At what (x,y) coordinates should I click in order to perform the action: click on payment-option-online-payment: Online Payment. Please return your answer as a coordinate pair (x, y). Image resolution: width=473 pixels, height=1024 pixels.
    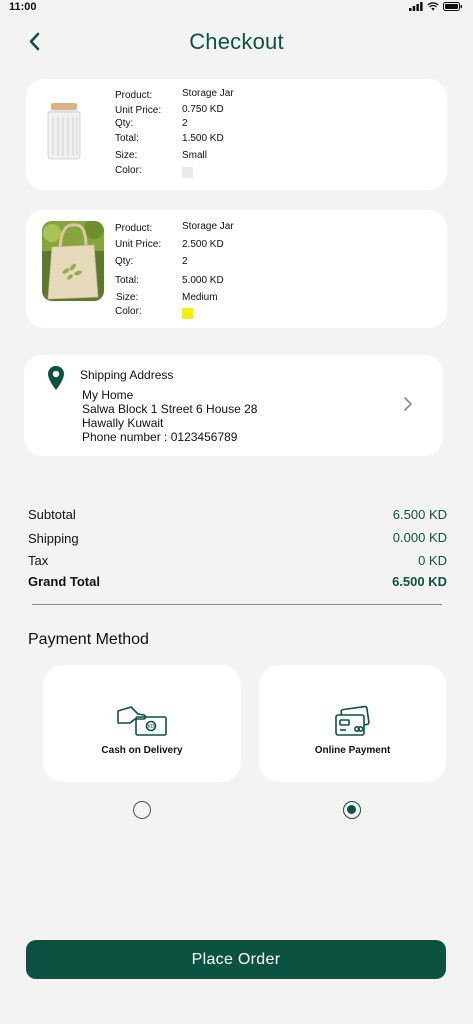
    Looking at the image, I should click on (352, 723).